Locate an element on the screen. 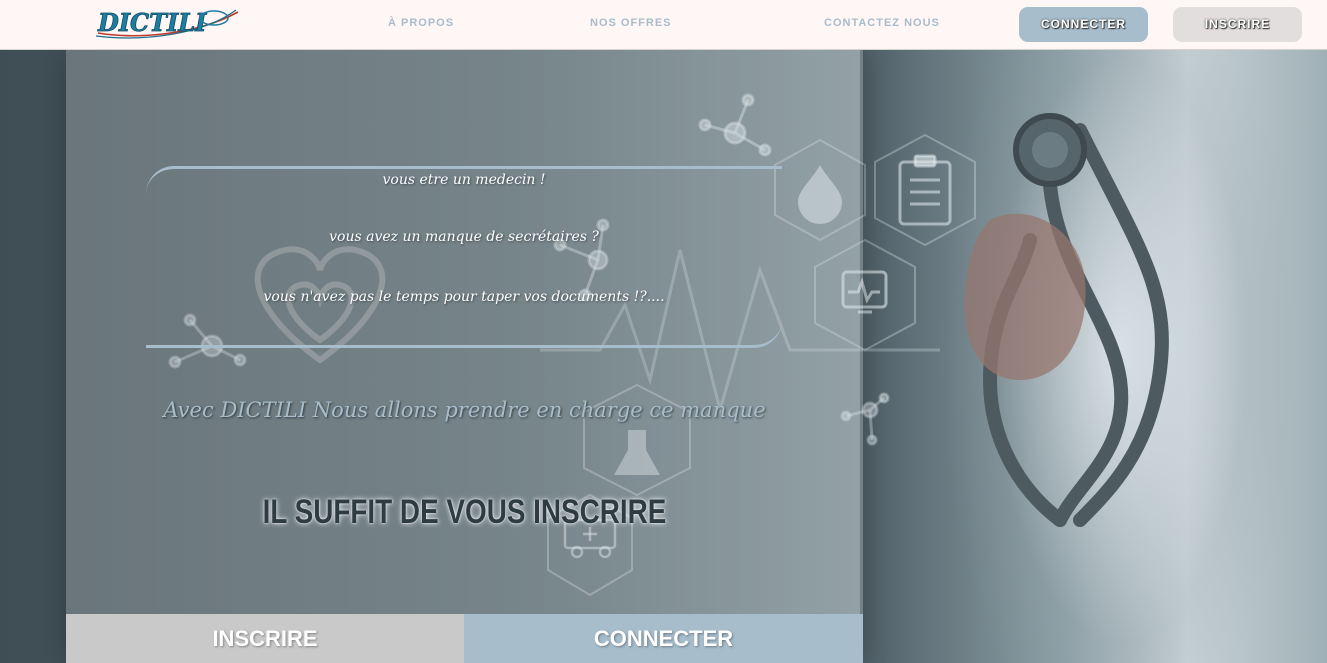 The image size is (1327, 663). clipboard-icon is located at coordinates (925, 190).